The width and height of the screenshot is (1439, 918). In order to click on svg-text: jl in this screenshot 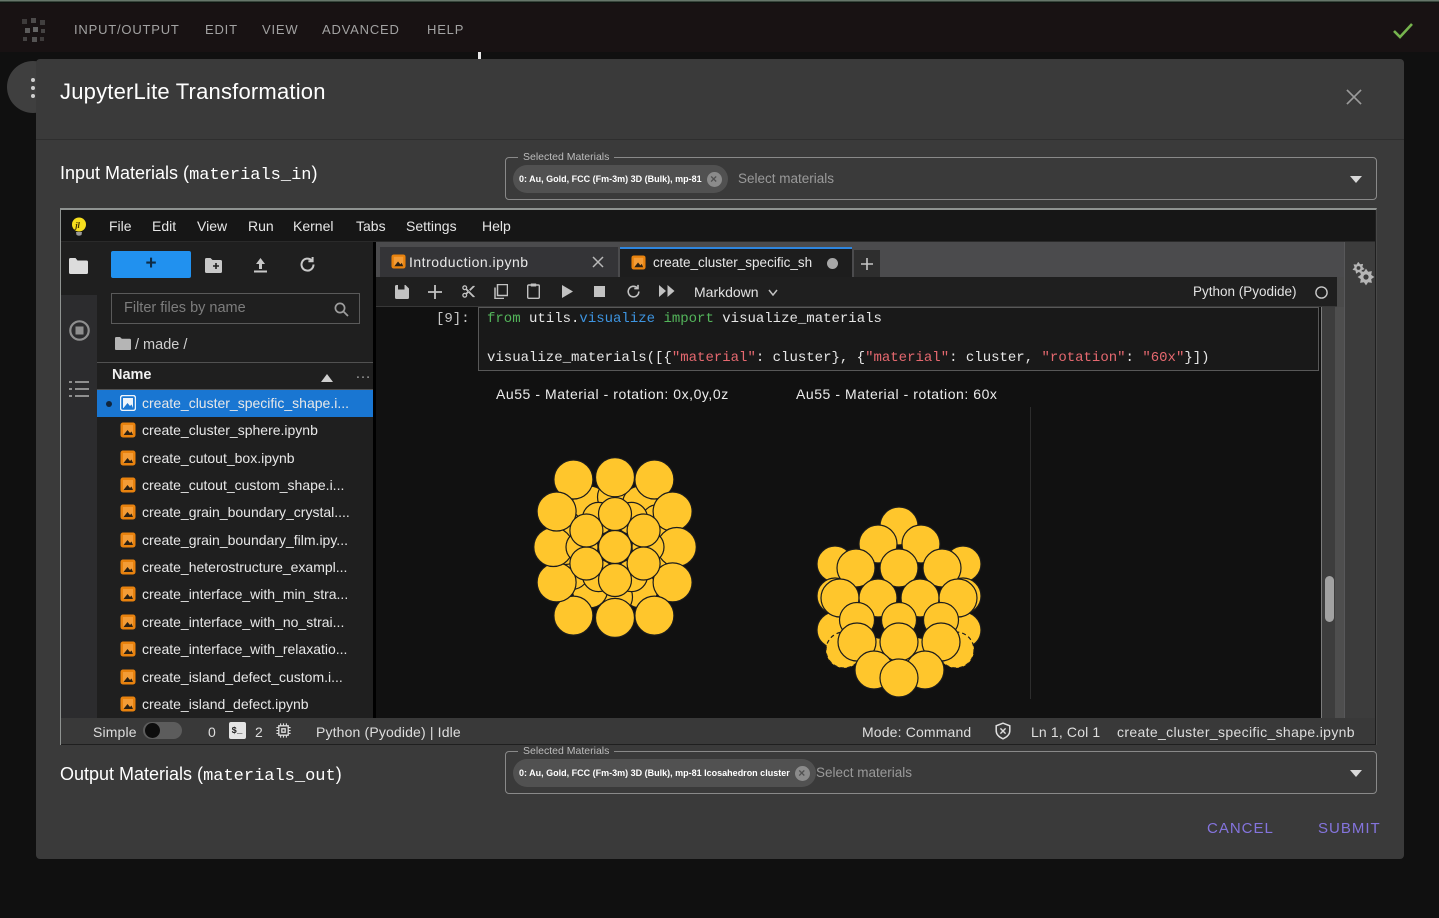, I will do `click(76, 225)`.